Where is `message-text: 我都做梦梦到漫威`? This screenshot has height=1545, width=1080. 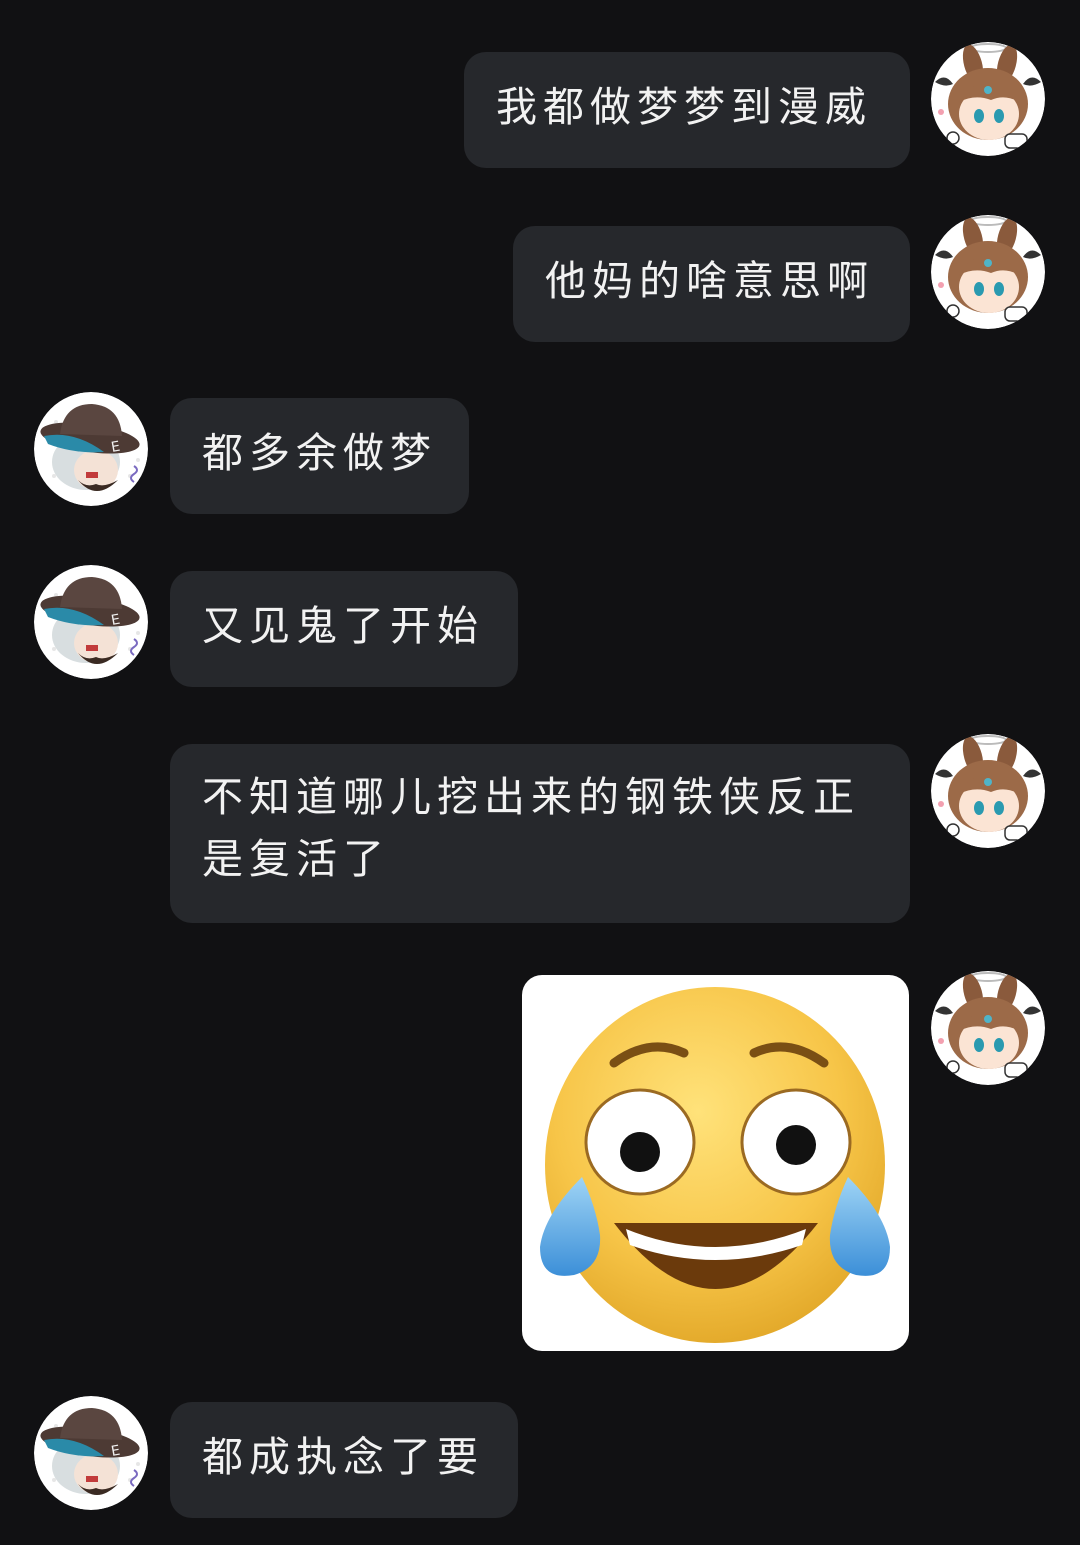
message-text: 我都做梦梦到漫威 is located at coordinates (684, 107).